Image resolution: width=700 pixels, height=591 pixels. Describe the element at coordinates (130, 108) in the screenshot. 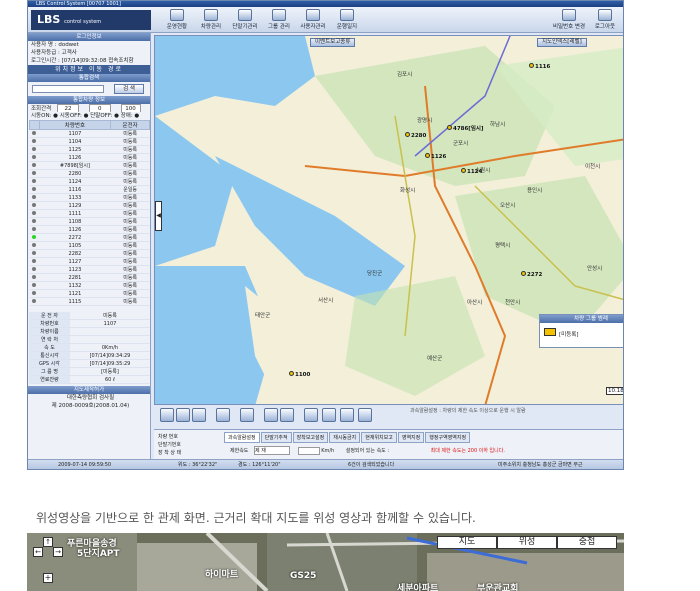

I see `interval-input-3: 100` at that location.